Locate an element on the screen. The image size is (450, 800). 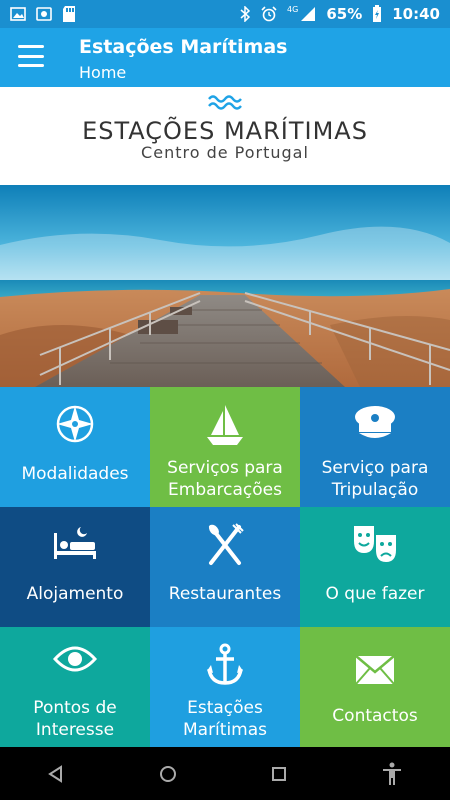
signal-icon is located at coordinates (308, 14).